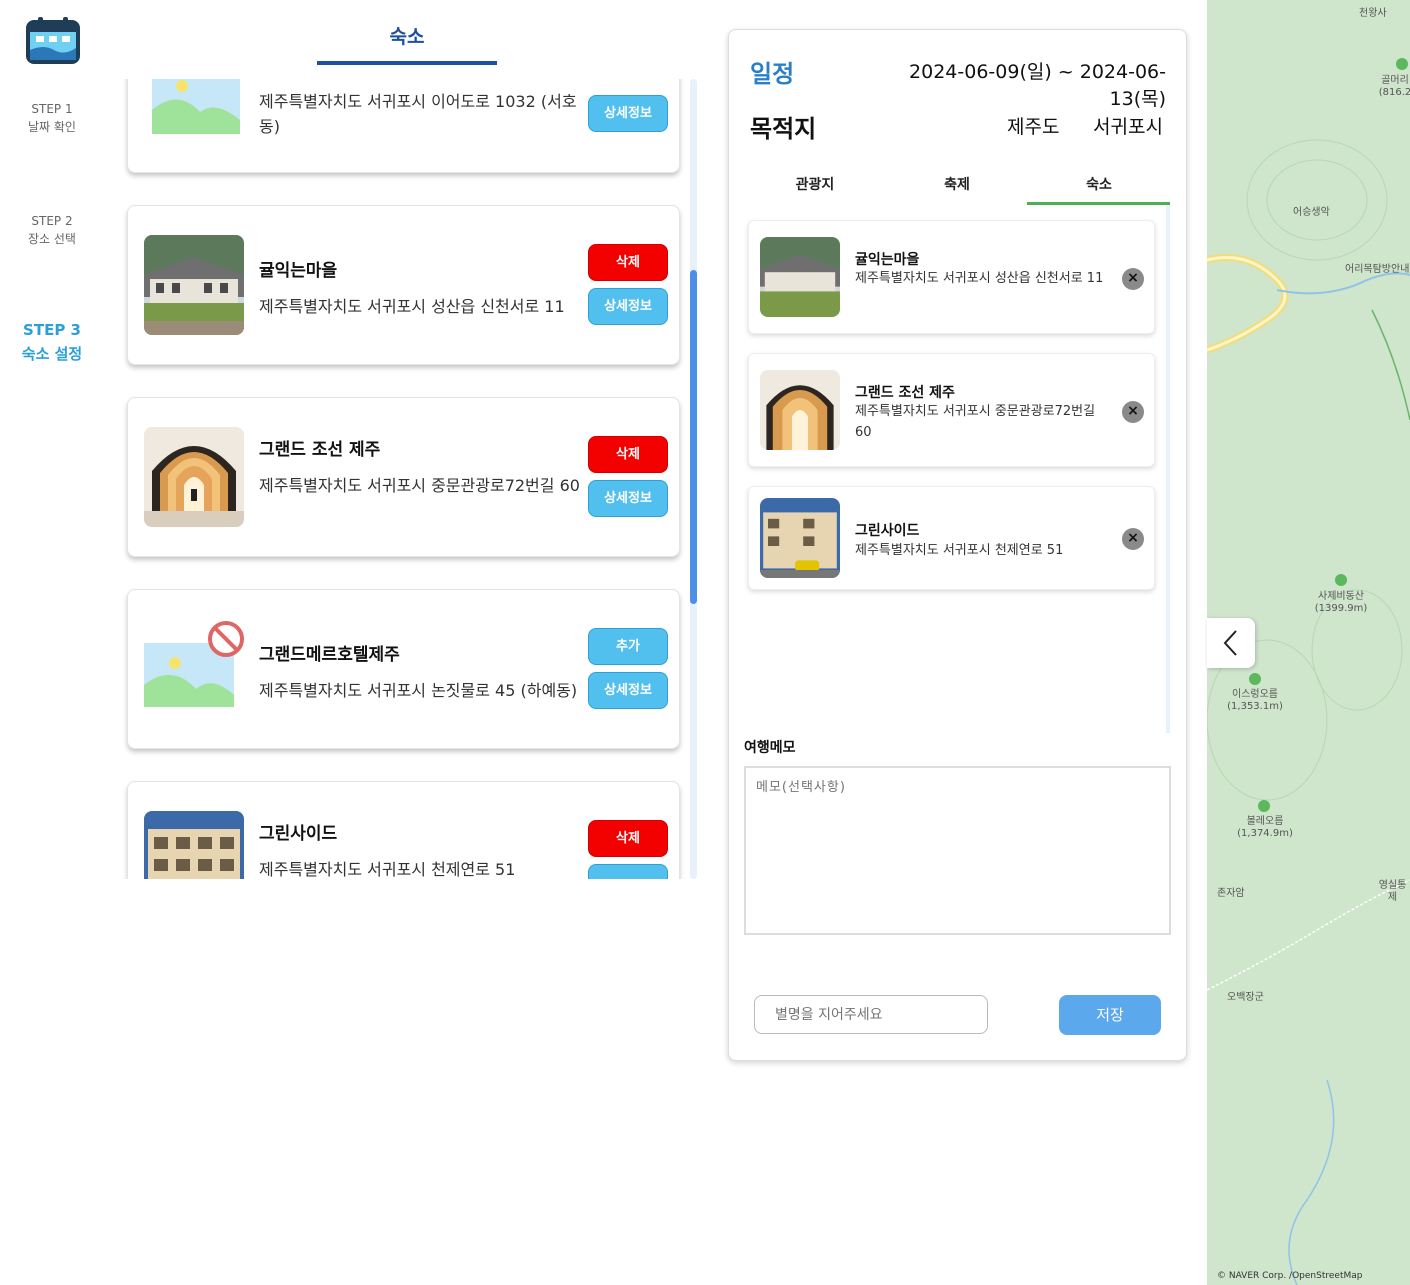  I want to click on step-3-label: 숙소 설정, so click(52, 354).